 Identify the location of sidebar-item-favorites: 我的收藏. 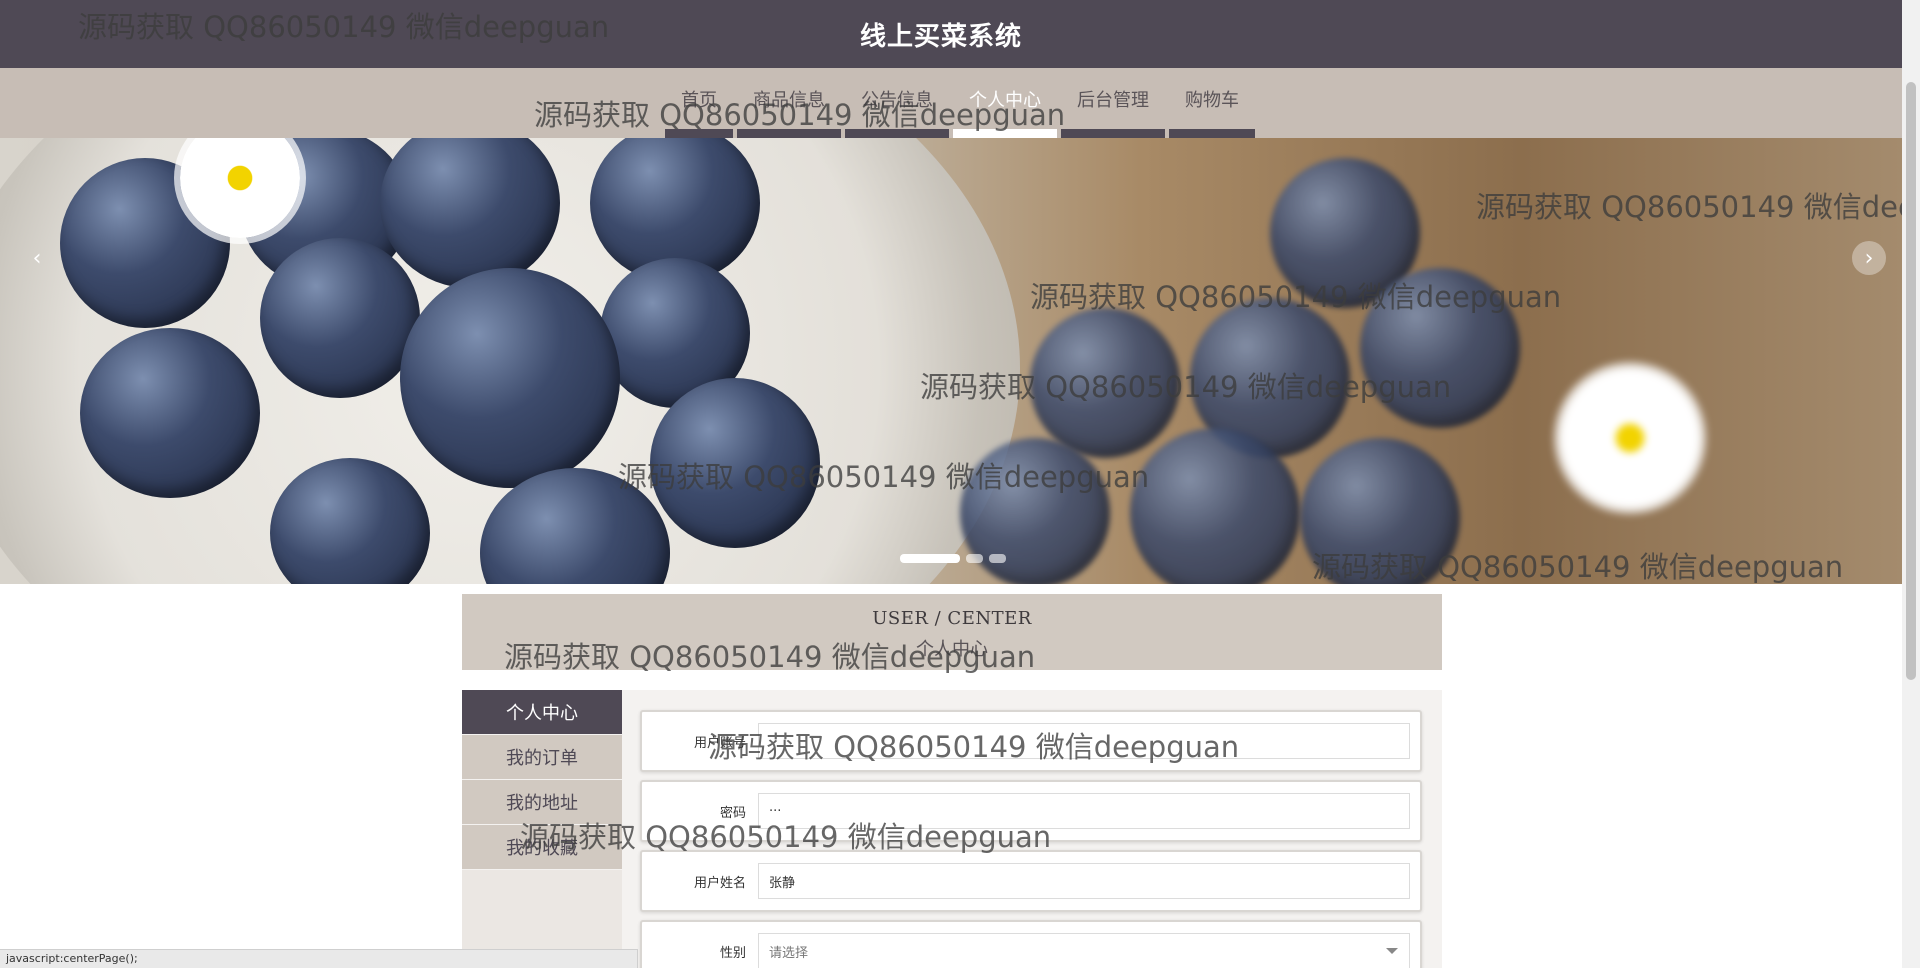
(542, 847).